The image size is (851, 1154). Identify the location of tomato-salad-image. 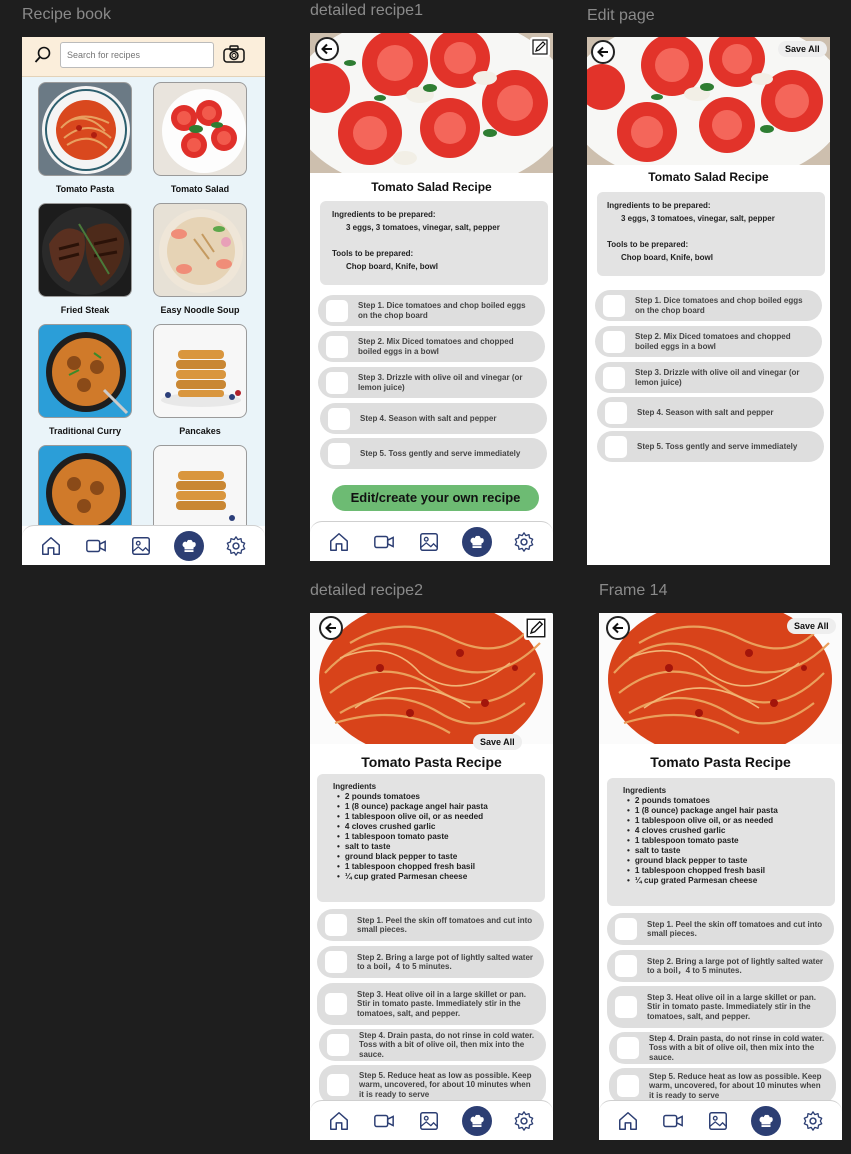
(200, 129).